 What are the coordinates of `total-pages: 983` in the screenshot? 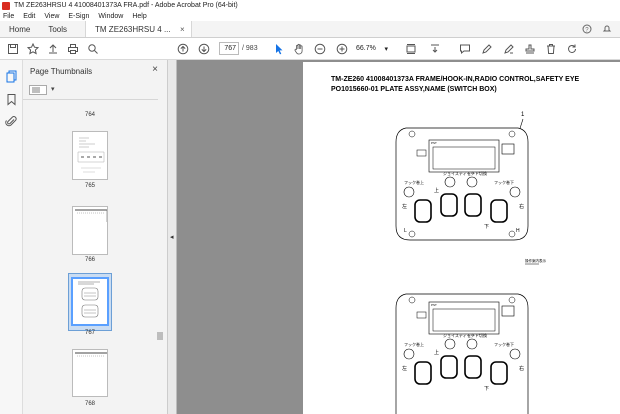 It's located at (251, 48).